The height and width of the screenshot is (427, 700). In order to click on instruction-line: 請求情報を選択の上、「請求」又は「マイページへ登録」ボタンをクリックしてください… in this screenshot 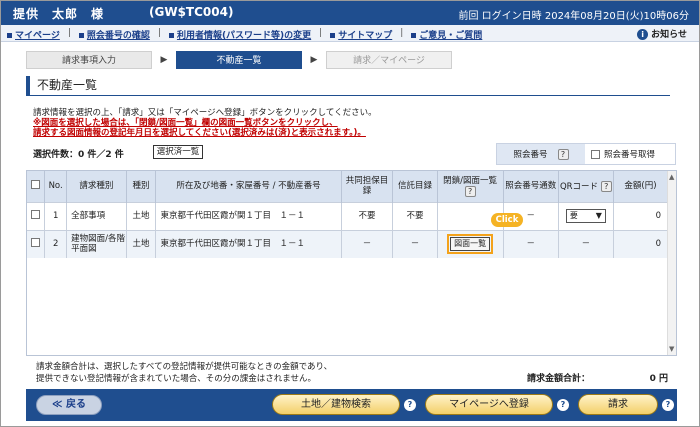, I will do `click(205, 113)`.